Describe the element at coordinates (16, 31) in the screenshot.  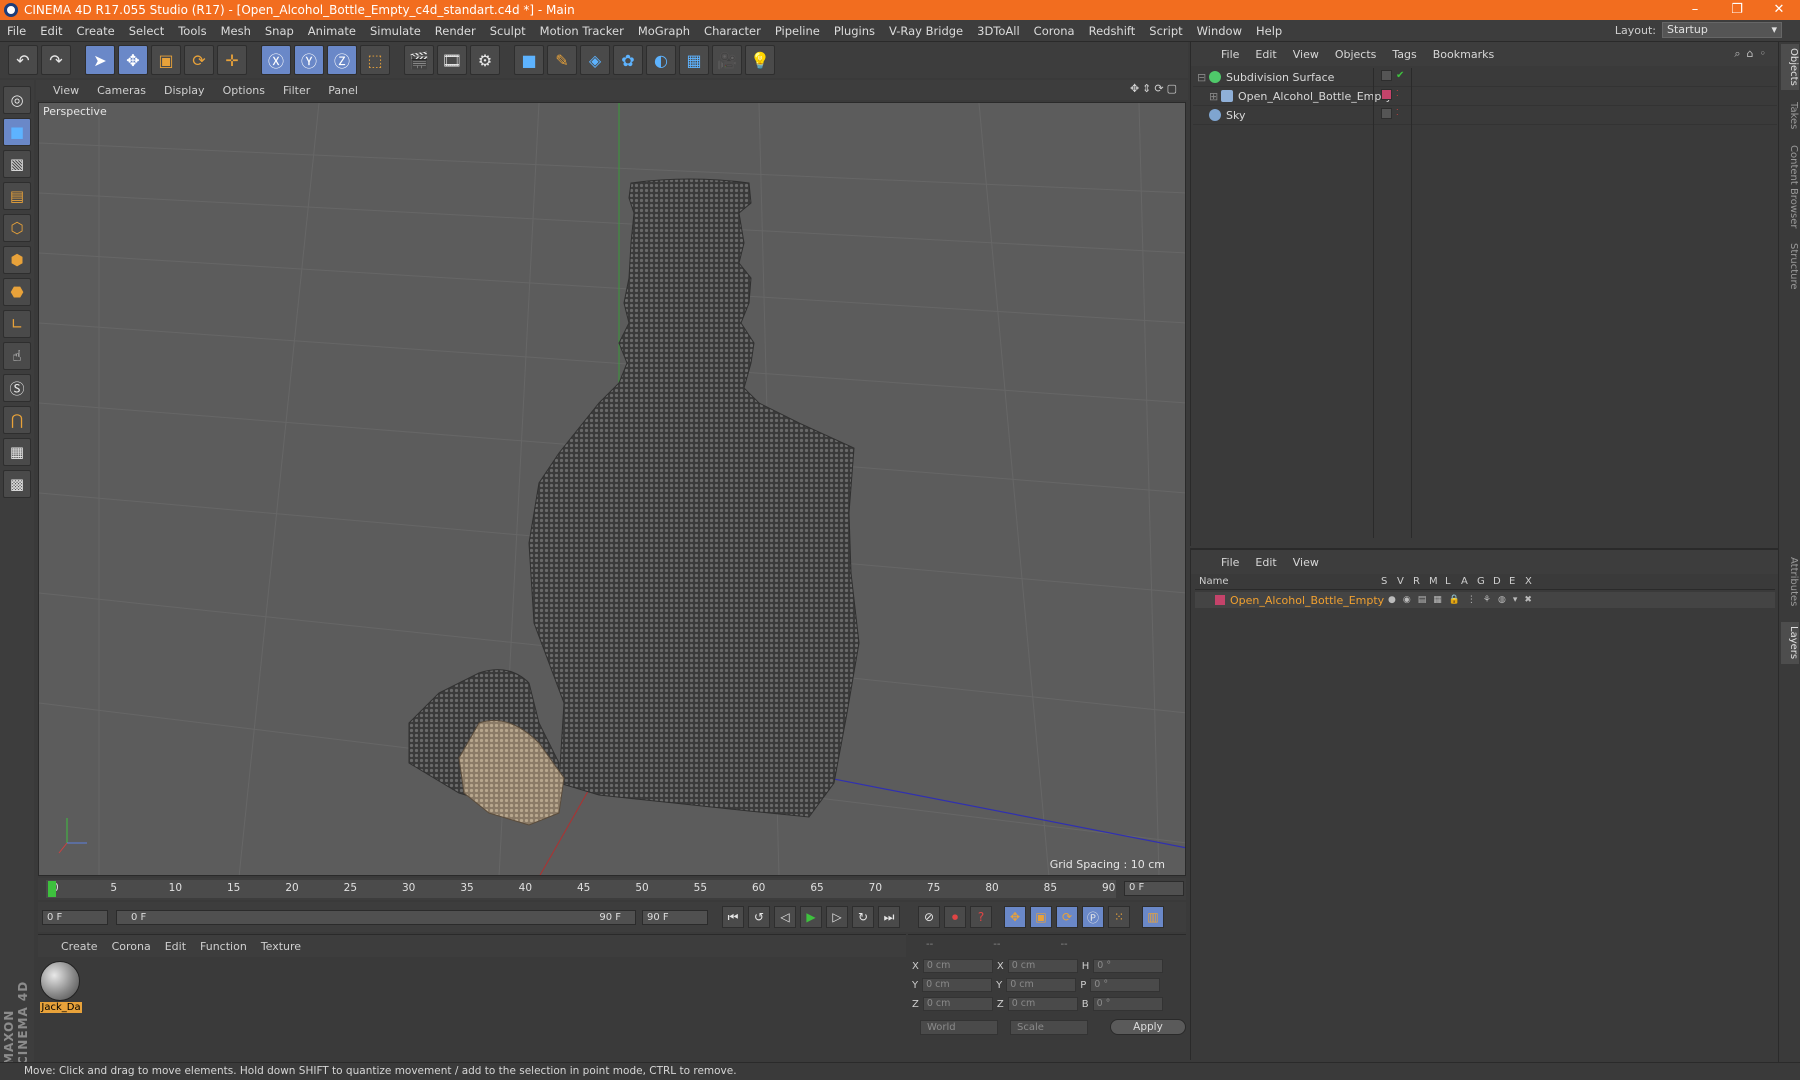
I see `menu-file: File` at that location.